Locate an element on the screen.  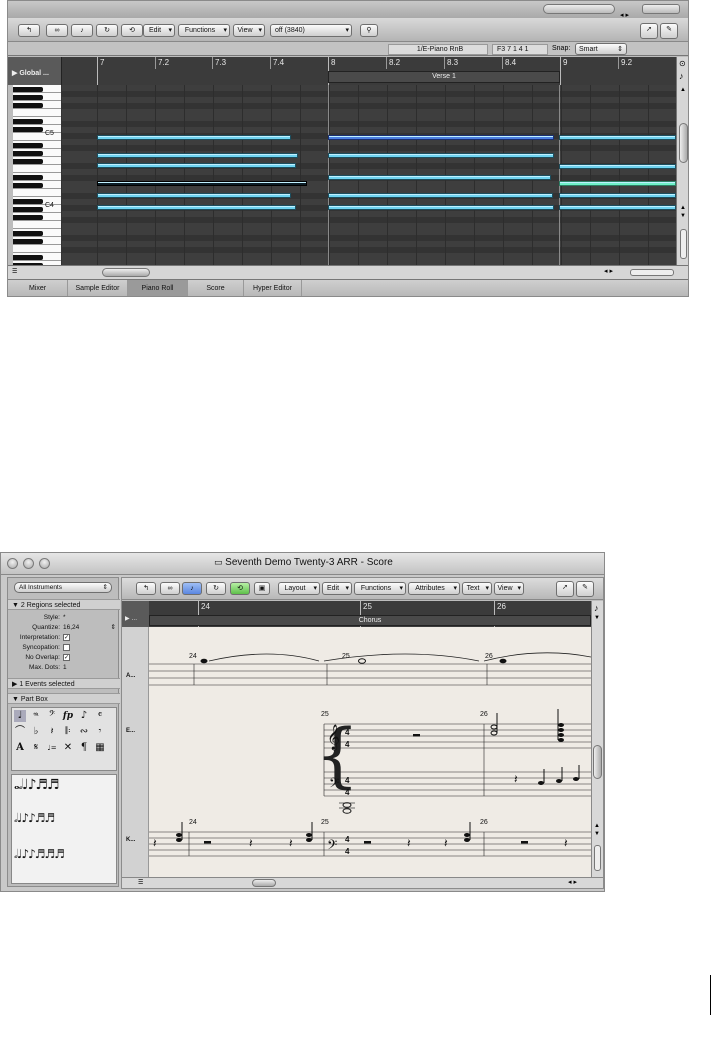
vertical-scrollbar: ⊙ ♪ ▲ ▲ ▼ is located at coordinates (682, 161).